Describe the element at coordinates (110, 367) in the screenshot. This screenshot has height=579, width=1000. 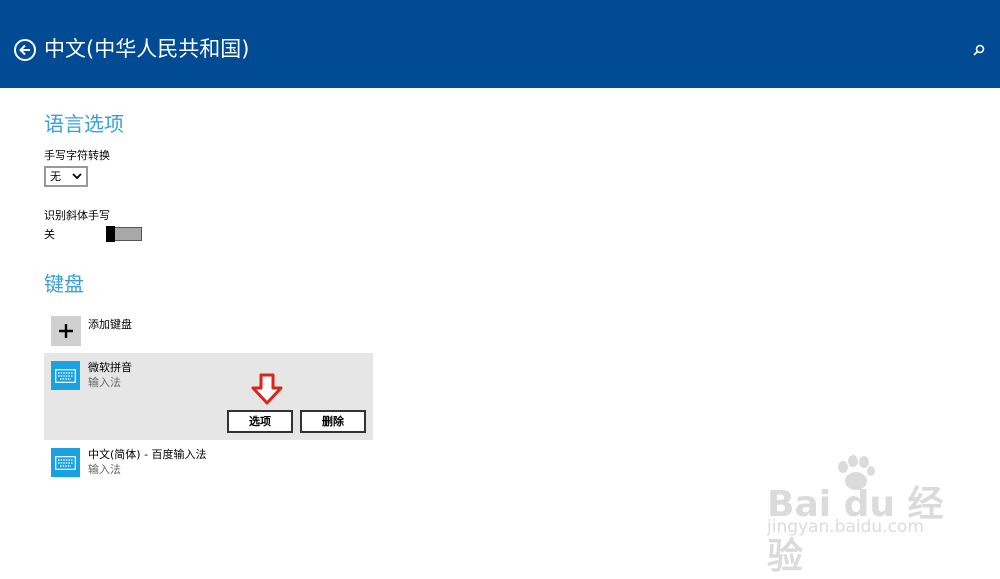
I see `keyboard-item-name: 微软拼音` at that location.